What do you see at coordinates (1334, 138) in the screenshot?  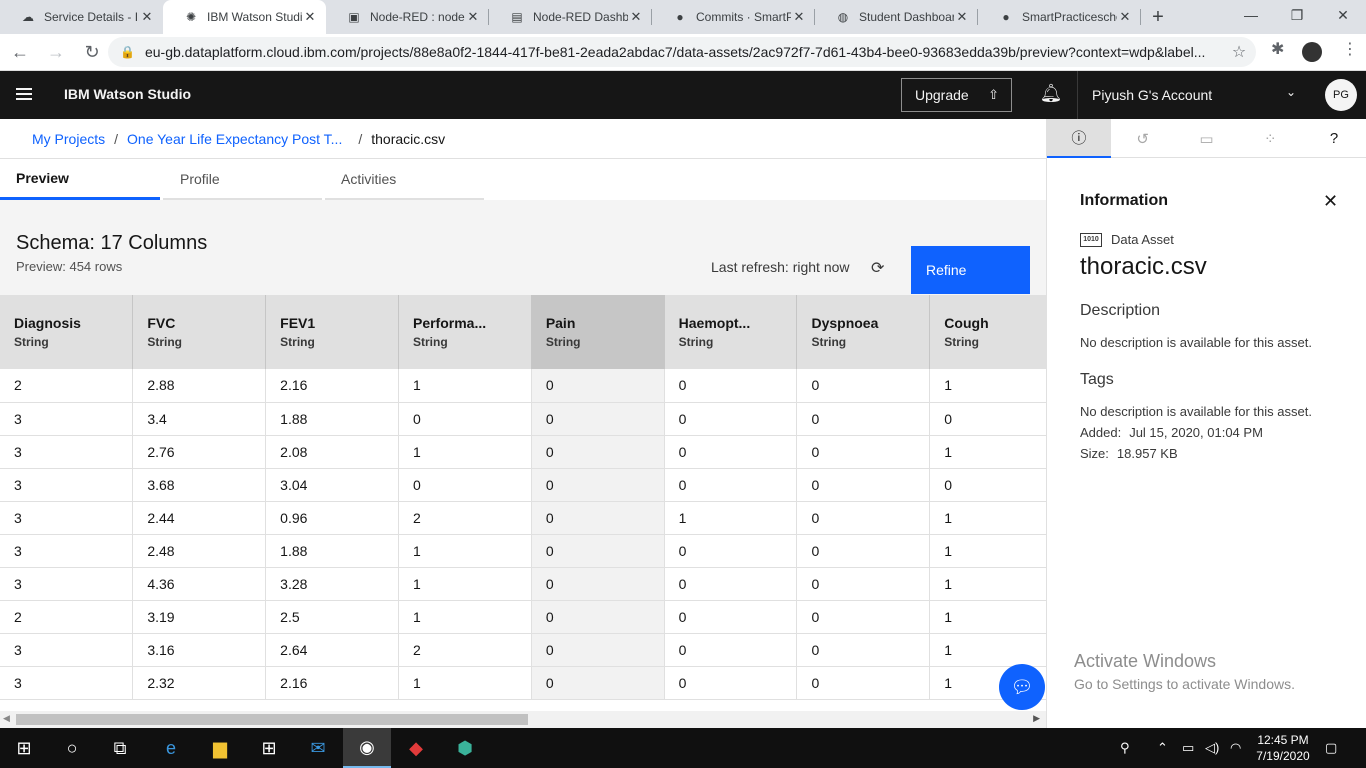 I see `help-icon: ?` at bounding box center [1334, 138].